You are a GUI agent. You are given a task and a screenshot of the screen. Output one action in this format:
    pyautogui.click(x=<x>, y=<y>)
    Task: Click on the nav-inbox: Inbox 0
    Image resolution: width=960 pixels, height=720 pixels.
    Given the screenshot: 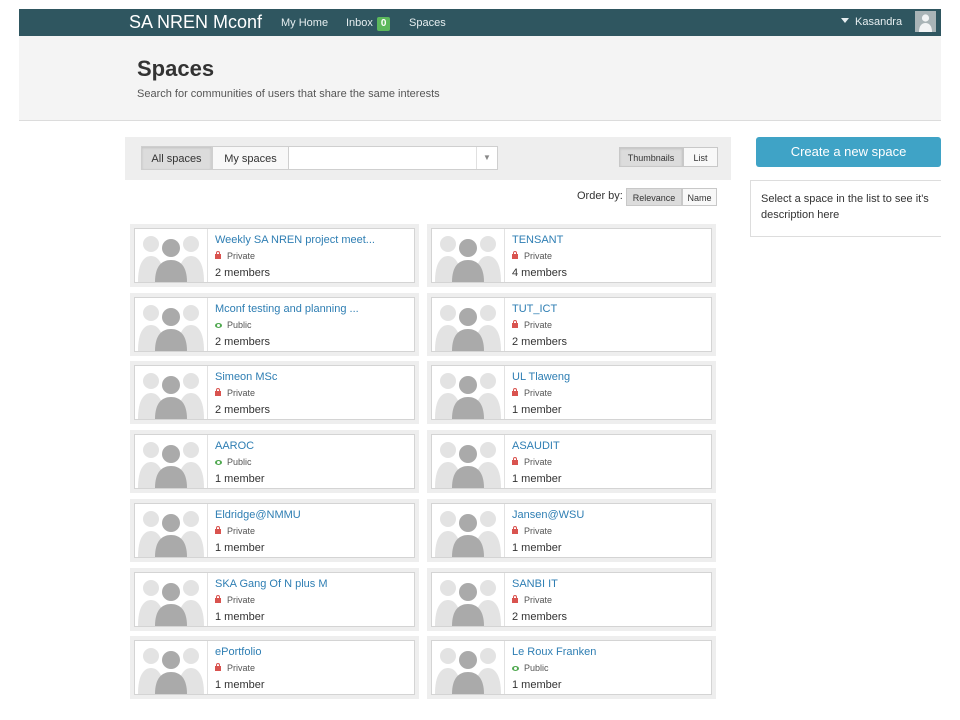 What is the action you would take?
    pyautogui.click(x=368, y=24)
    